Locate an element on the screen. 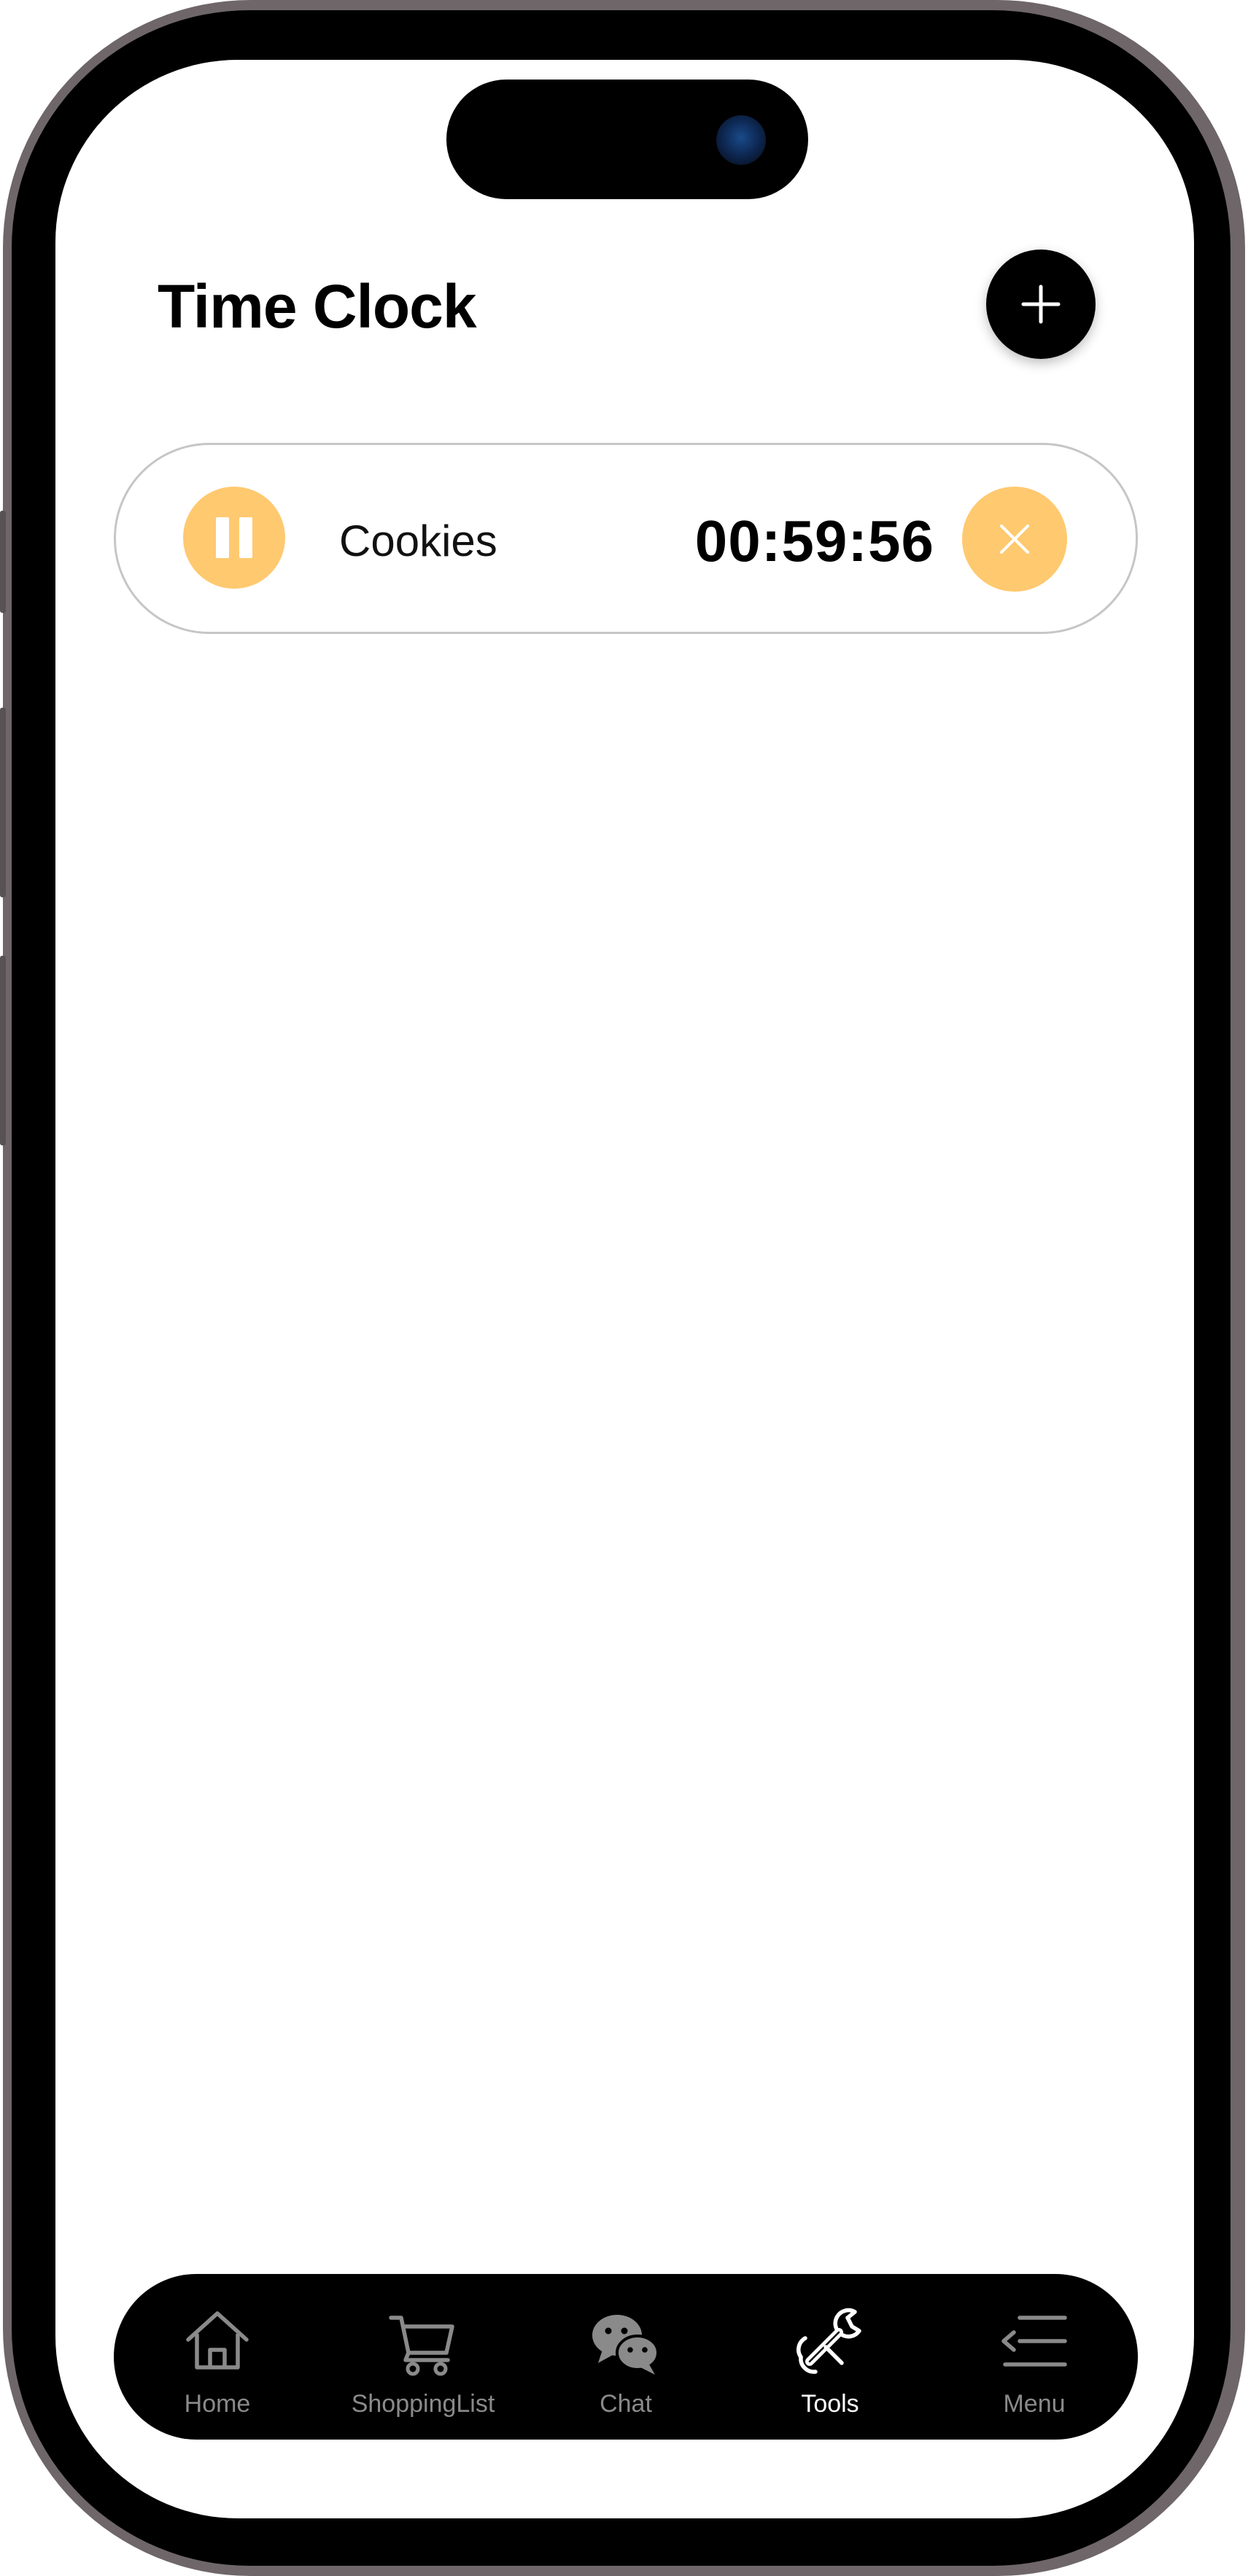 Image resolution: width=1248 pixels, height=2576 pixels. pause-button is located at coordinates (234, 538).